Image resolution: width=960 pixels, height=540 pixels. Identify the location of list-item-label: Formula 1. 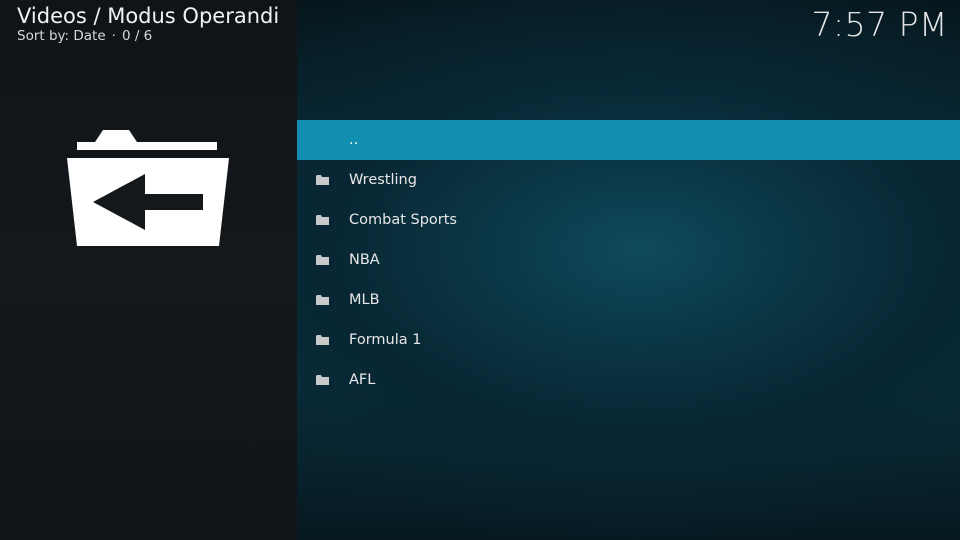
(385, 340).